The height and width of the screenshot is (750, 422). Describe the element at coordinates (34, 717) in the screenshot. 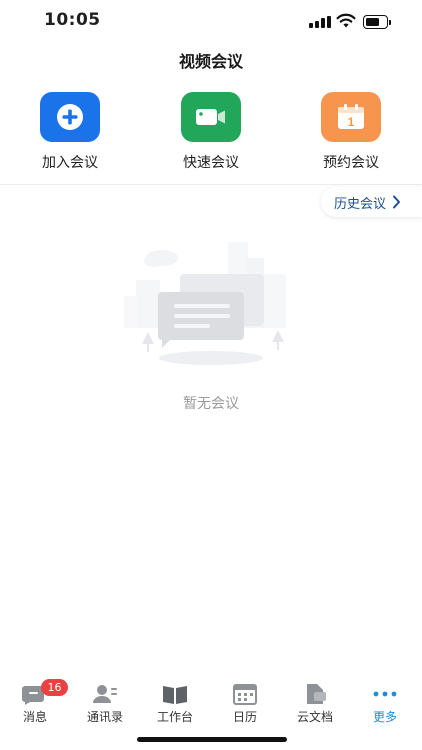

I see `tab-label-messages: 消息` at that location.